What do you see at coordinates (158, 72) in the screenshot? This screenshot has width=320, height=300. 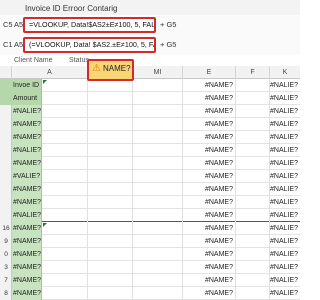 I see `column-header-mi: MI` at bounding box center [158, 72].